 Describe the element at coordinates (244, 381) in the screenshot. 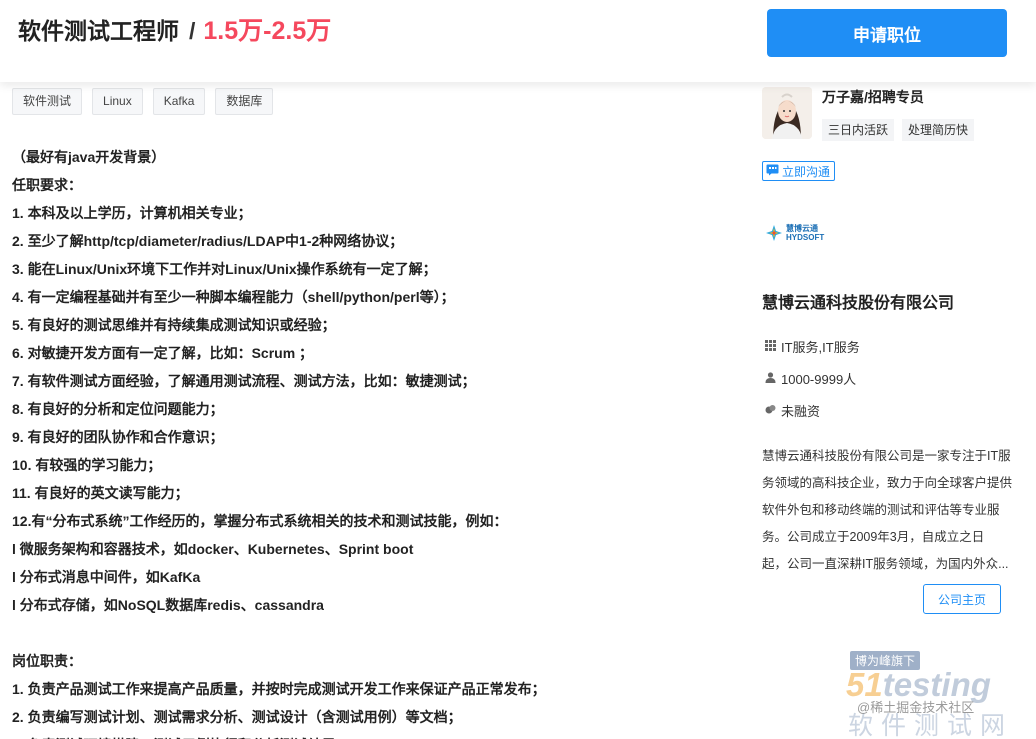

I see `desc-line: 7. 有软件测试方面经验，了解通用测试流程、测试方法，比如：敏捷测试；` at that location.